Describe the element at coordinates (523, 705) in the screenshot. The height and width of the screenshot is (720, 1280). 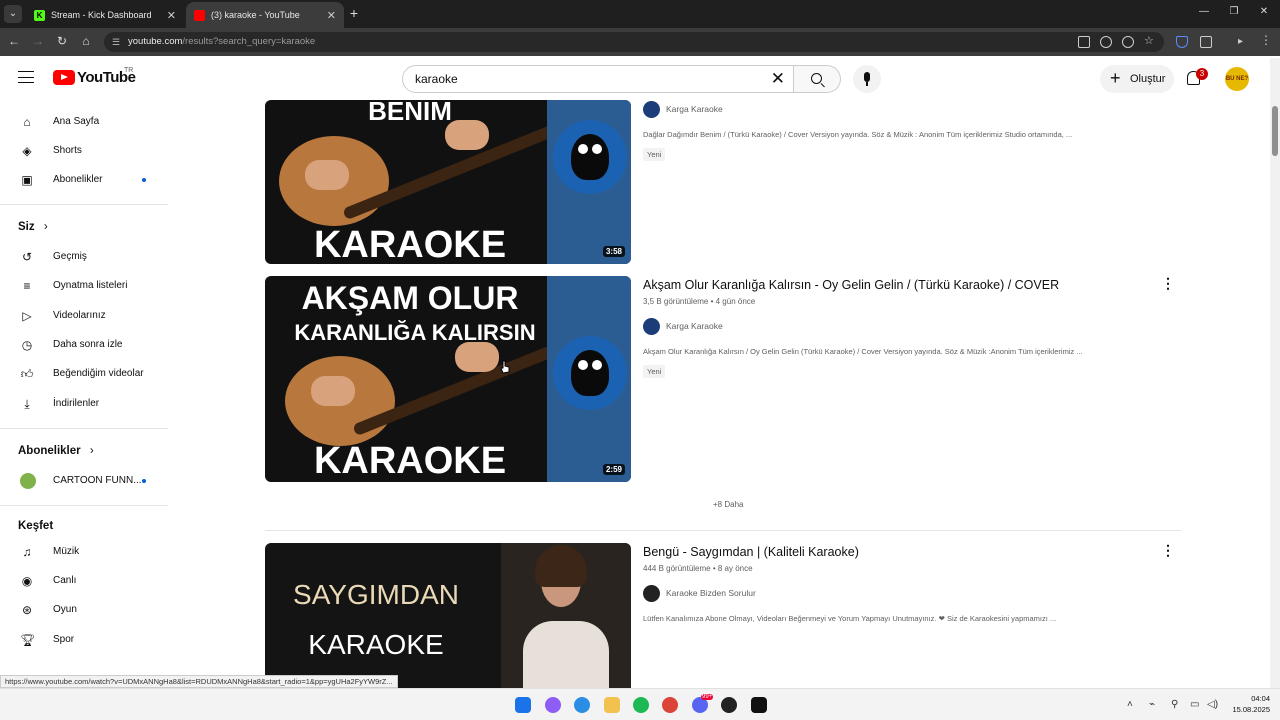
I see `start-icon` at that location.